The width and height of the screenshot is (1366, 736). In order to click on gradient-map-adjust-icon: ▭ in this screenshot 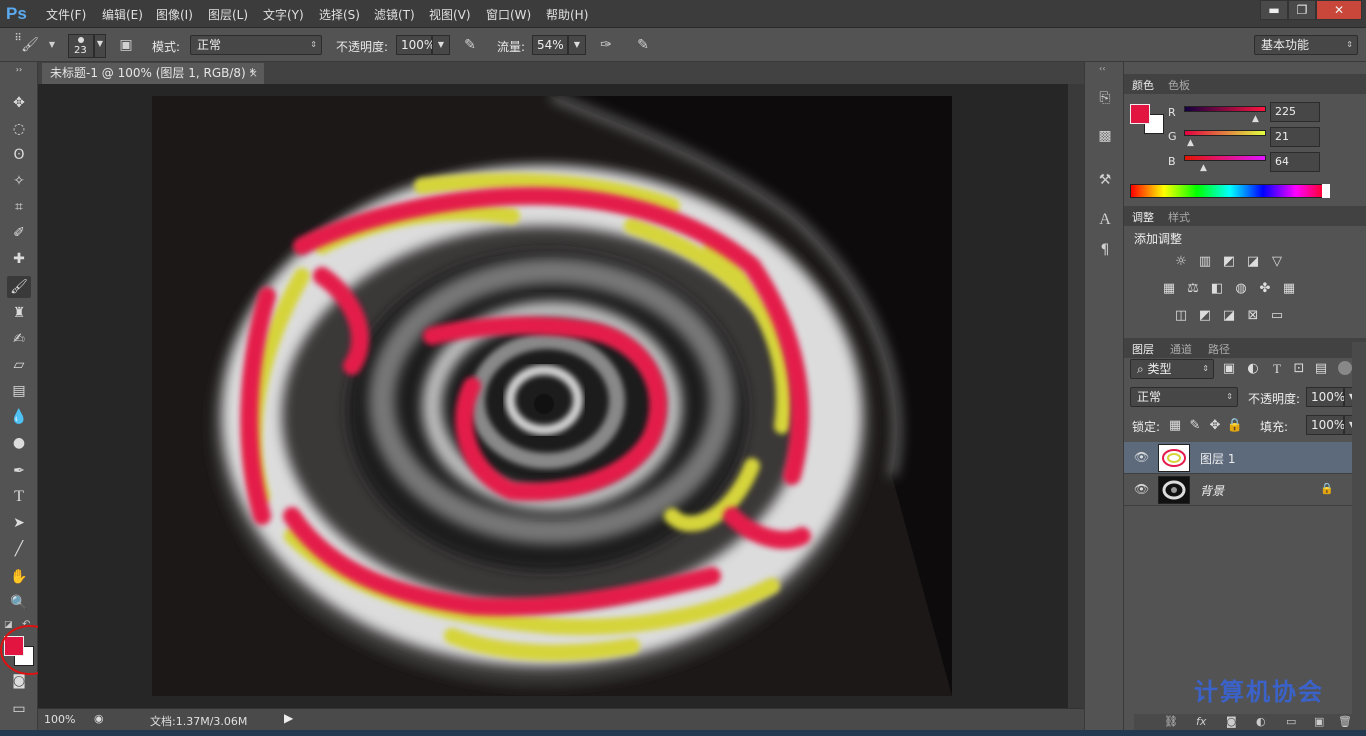, I will do `click(1277, 316)`.